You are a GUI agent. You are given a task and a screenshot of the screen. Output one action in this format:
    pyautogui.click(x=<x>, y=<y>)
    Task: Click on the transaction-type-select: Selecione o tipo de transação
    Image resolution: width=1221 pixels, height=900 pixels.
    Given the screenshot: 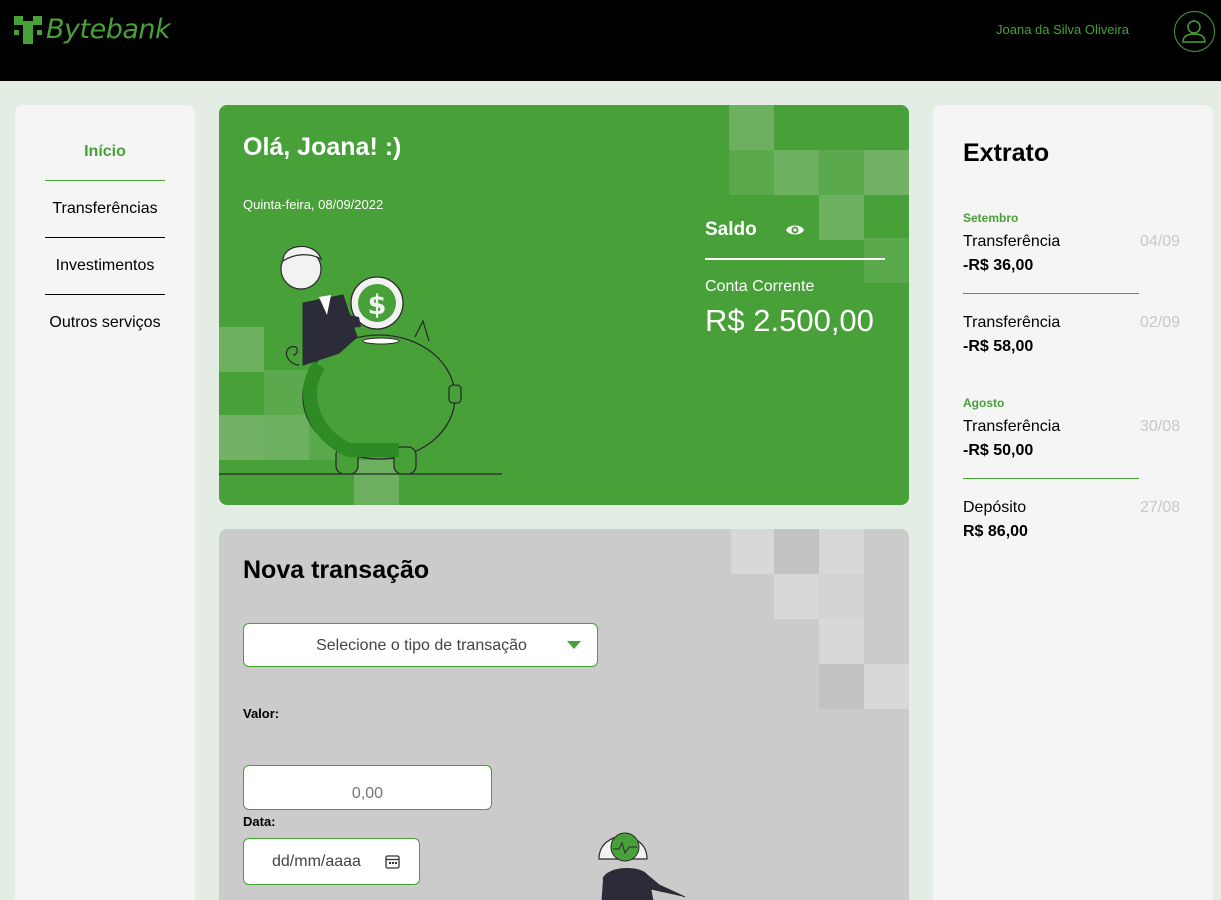 What is the action you would take?
    pyautogui.click(x=420, y=645)
    